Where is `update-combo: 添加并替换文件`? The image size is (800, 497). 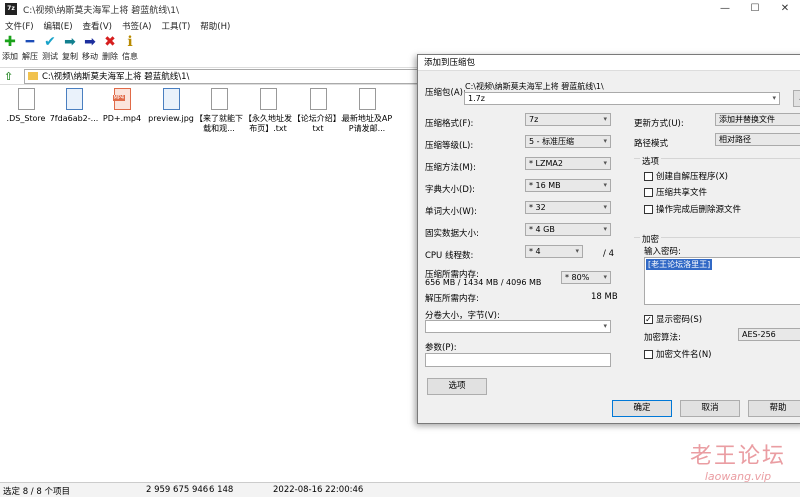 update-combo: 添加并替换文件 is located at coordinates (757, 119).